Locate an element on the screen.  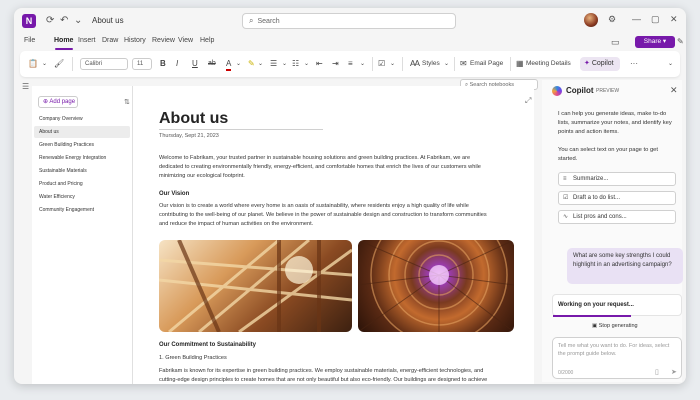
settings-gear-icon: ⚙ is located at coordinates (612, 19).